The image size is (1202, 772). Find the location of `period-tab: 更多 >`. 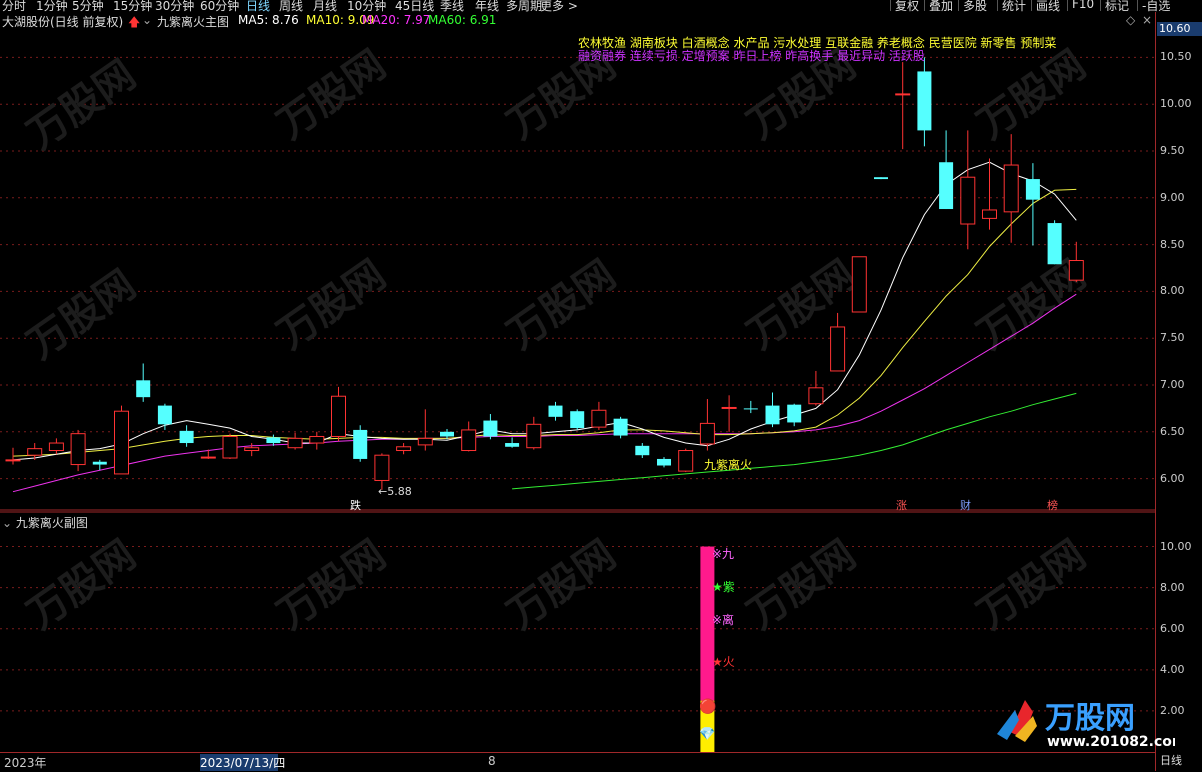

period-tab: 更多 > is located at coordinates (559, 6).